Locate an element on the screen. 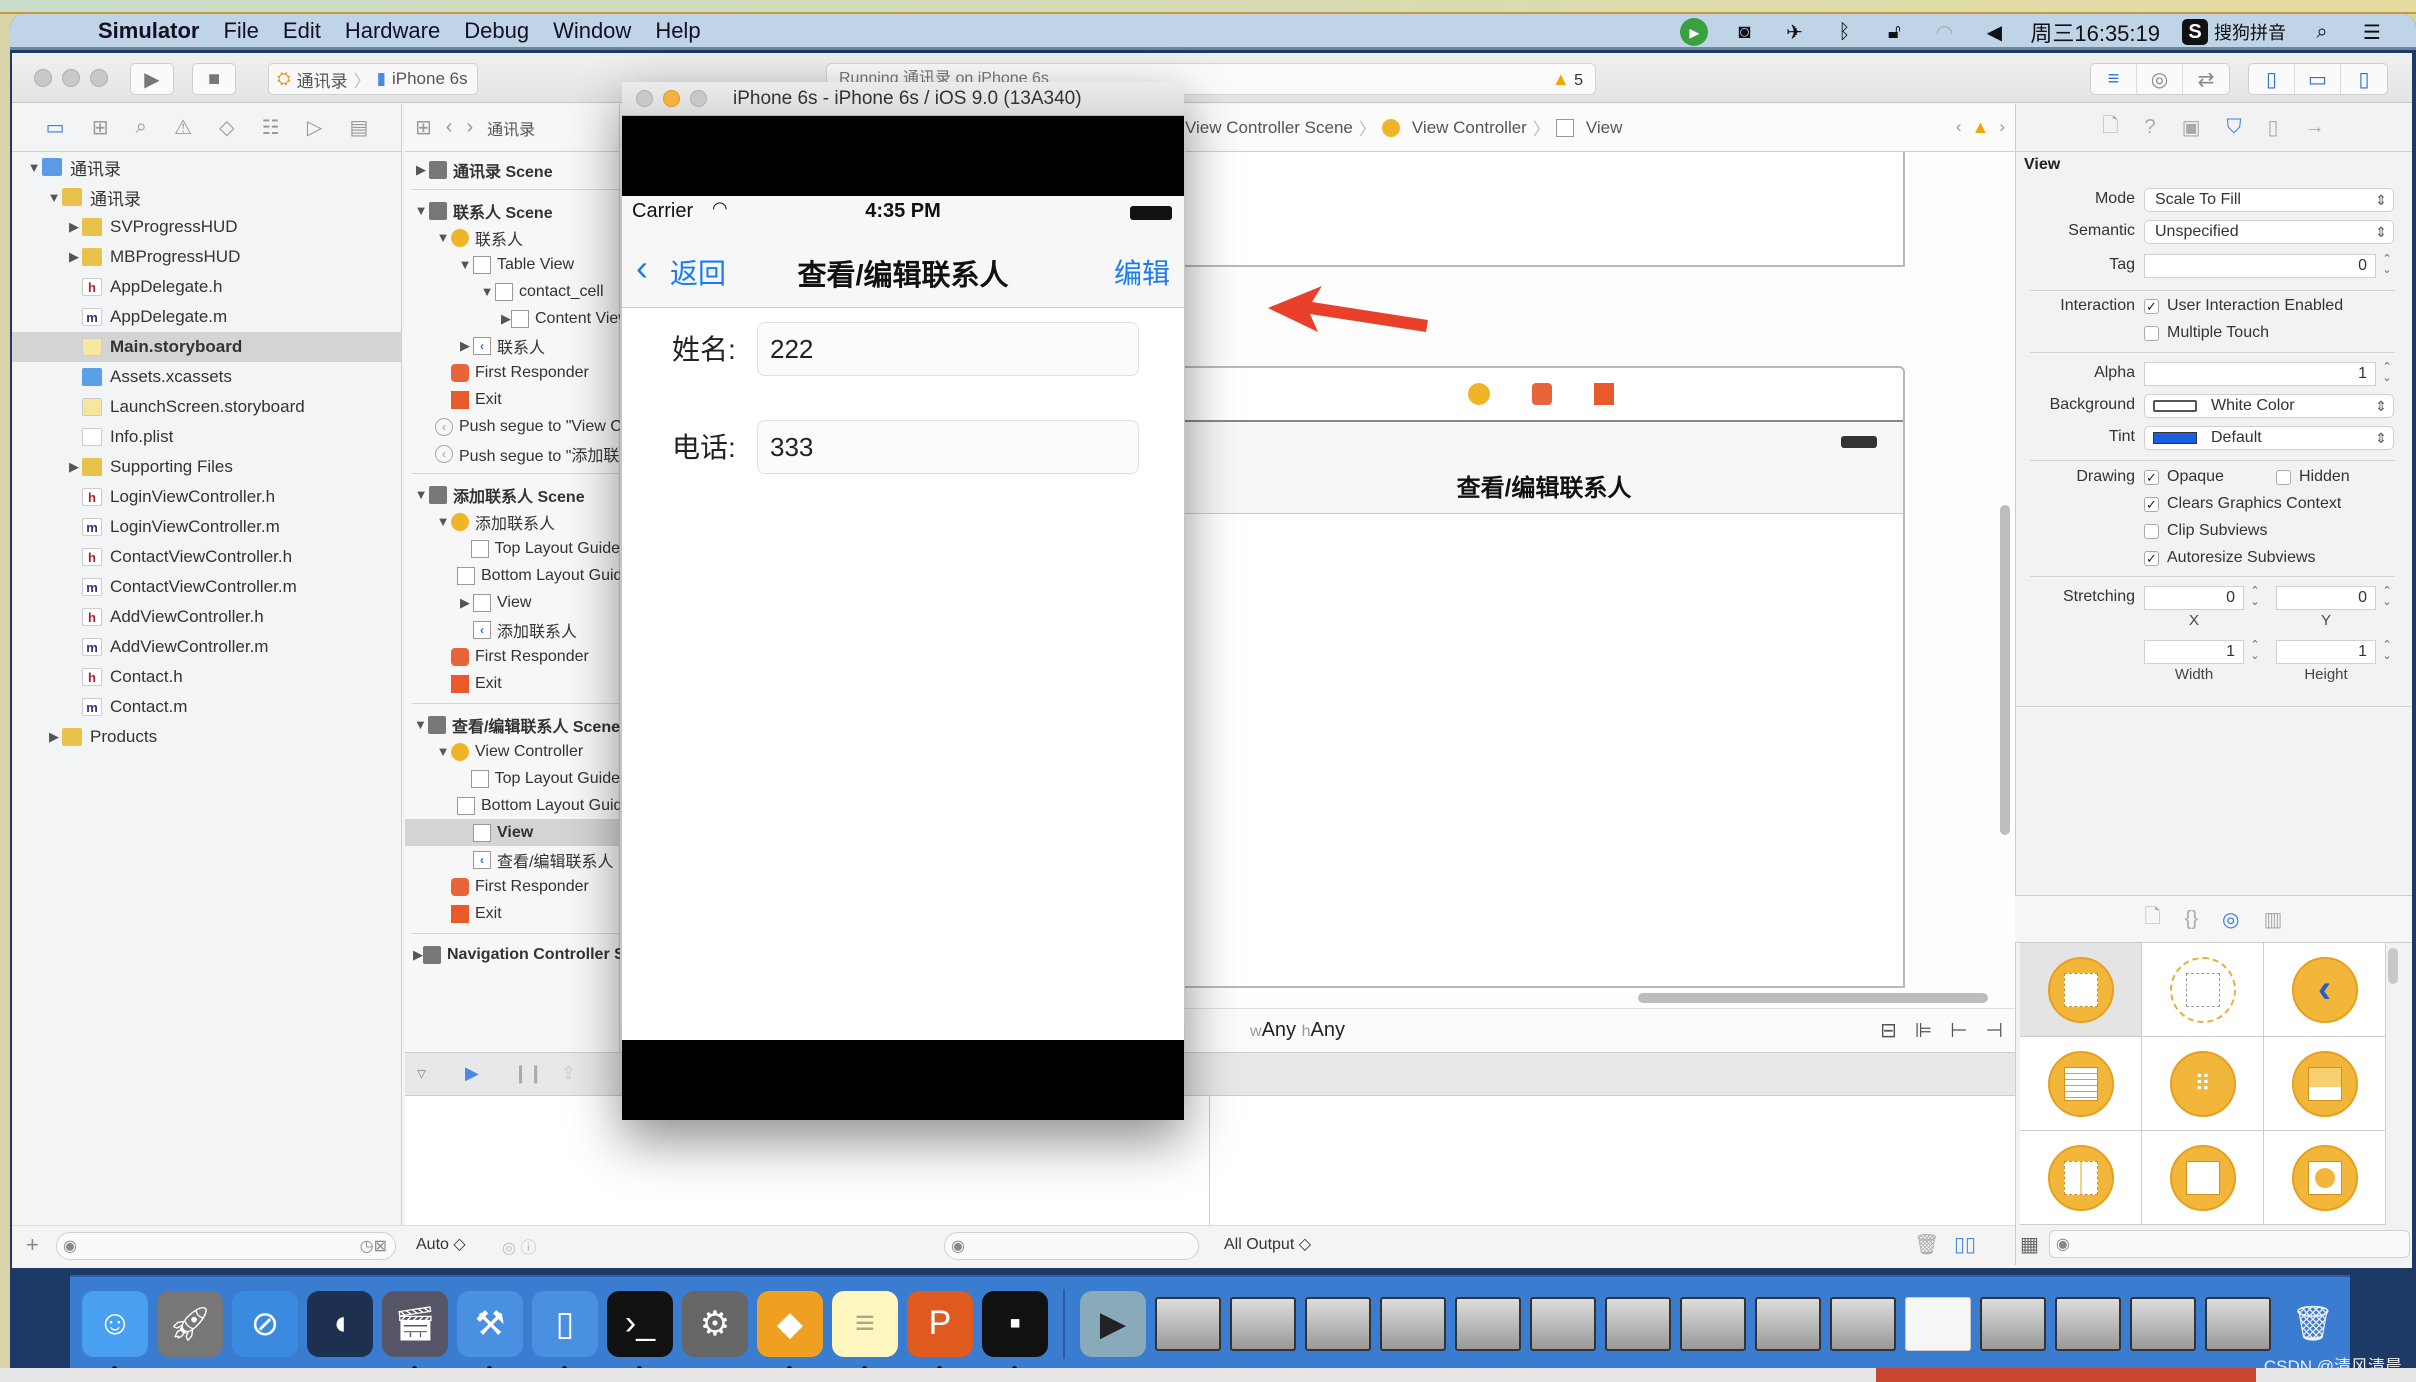  variables-scope-selector: Auto ◇ is located at coordinates (441, 1244).